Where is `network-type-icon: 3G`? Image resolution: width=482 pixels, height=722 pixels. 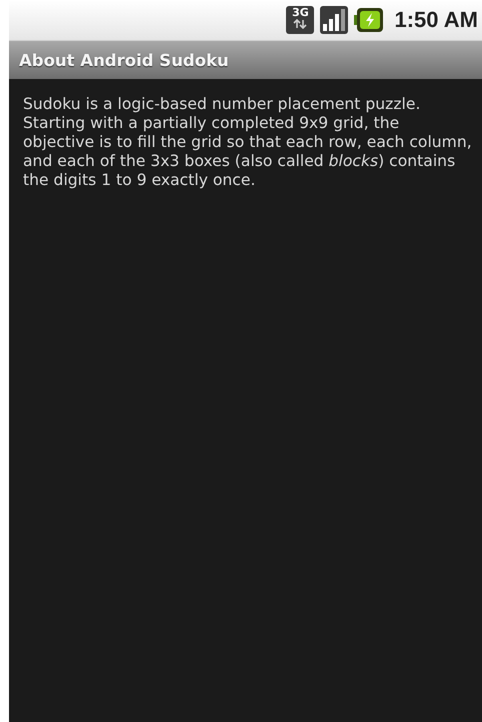 network-type-icon: 3G is located at coordinates (300, 20).